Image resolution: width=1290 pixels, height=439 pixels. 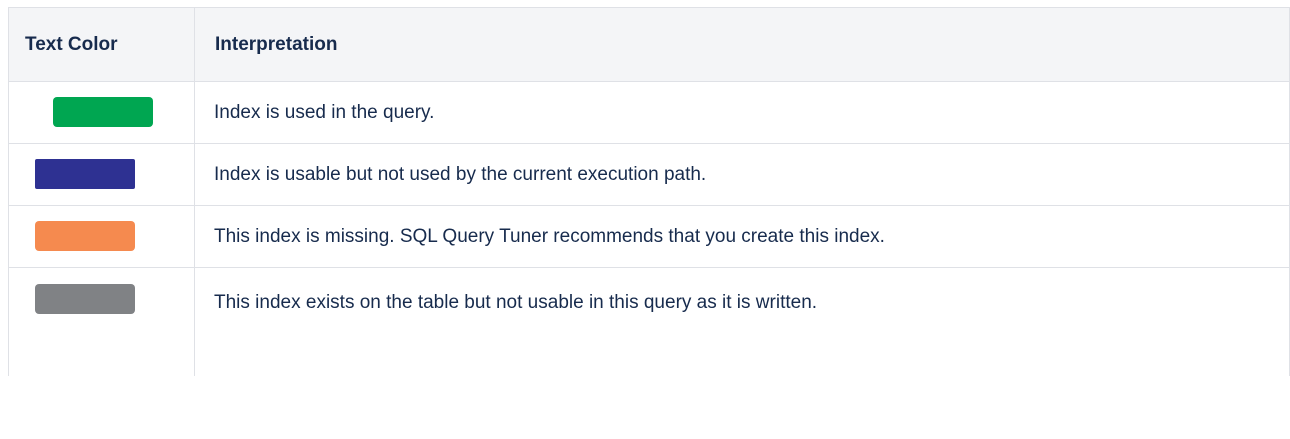 What do you see at coordinates (85, 236) in the screenshot?
I see `orange-color-swatch` at bounding box center [85, 236].